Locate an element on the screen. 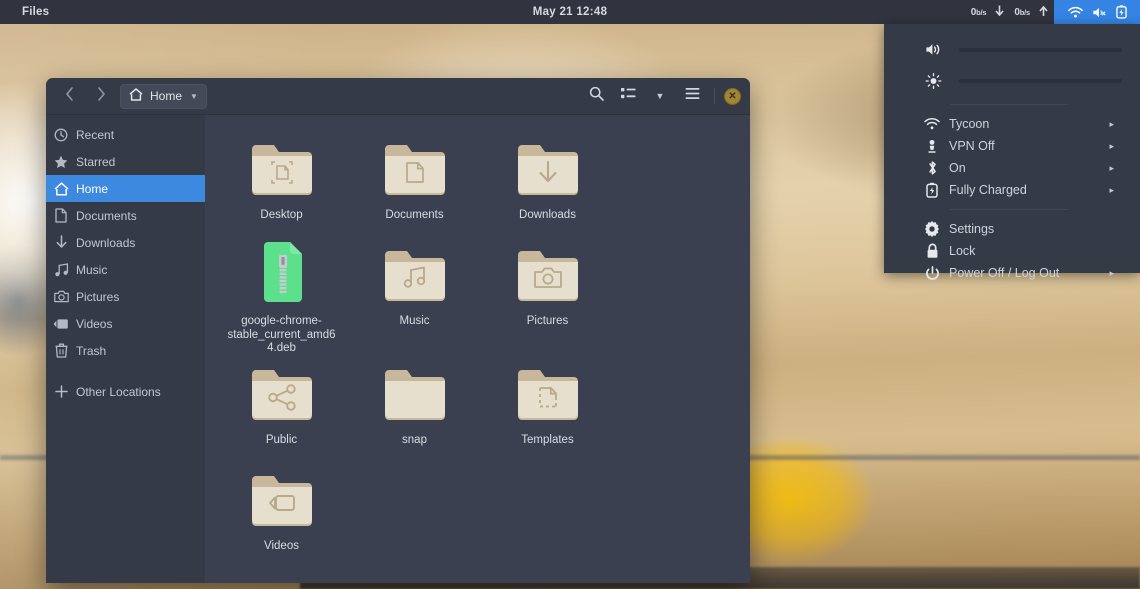 The height and width of the screenshot is (589, 1140). sidebar-item-documents: Documents is located at coordinates (125, 215).